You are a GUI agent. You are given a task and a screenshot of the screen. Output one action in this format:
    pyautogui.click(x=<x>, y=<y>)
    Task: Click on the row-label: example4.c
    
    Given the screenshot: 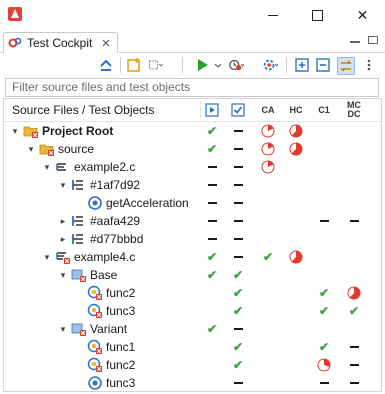 What is the action you would take?
    pyautogui.click(x=105, y=257)
    